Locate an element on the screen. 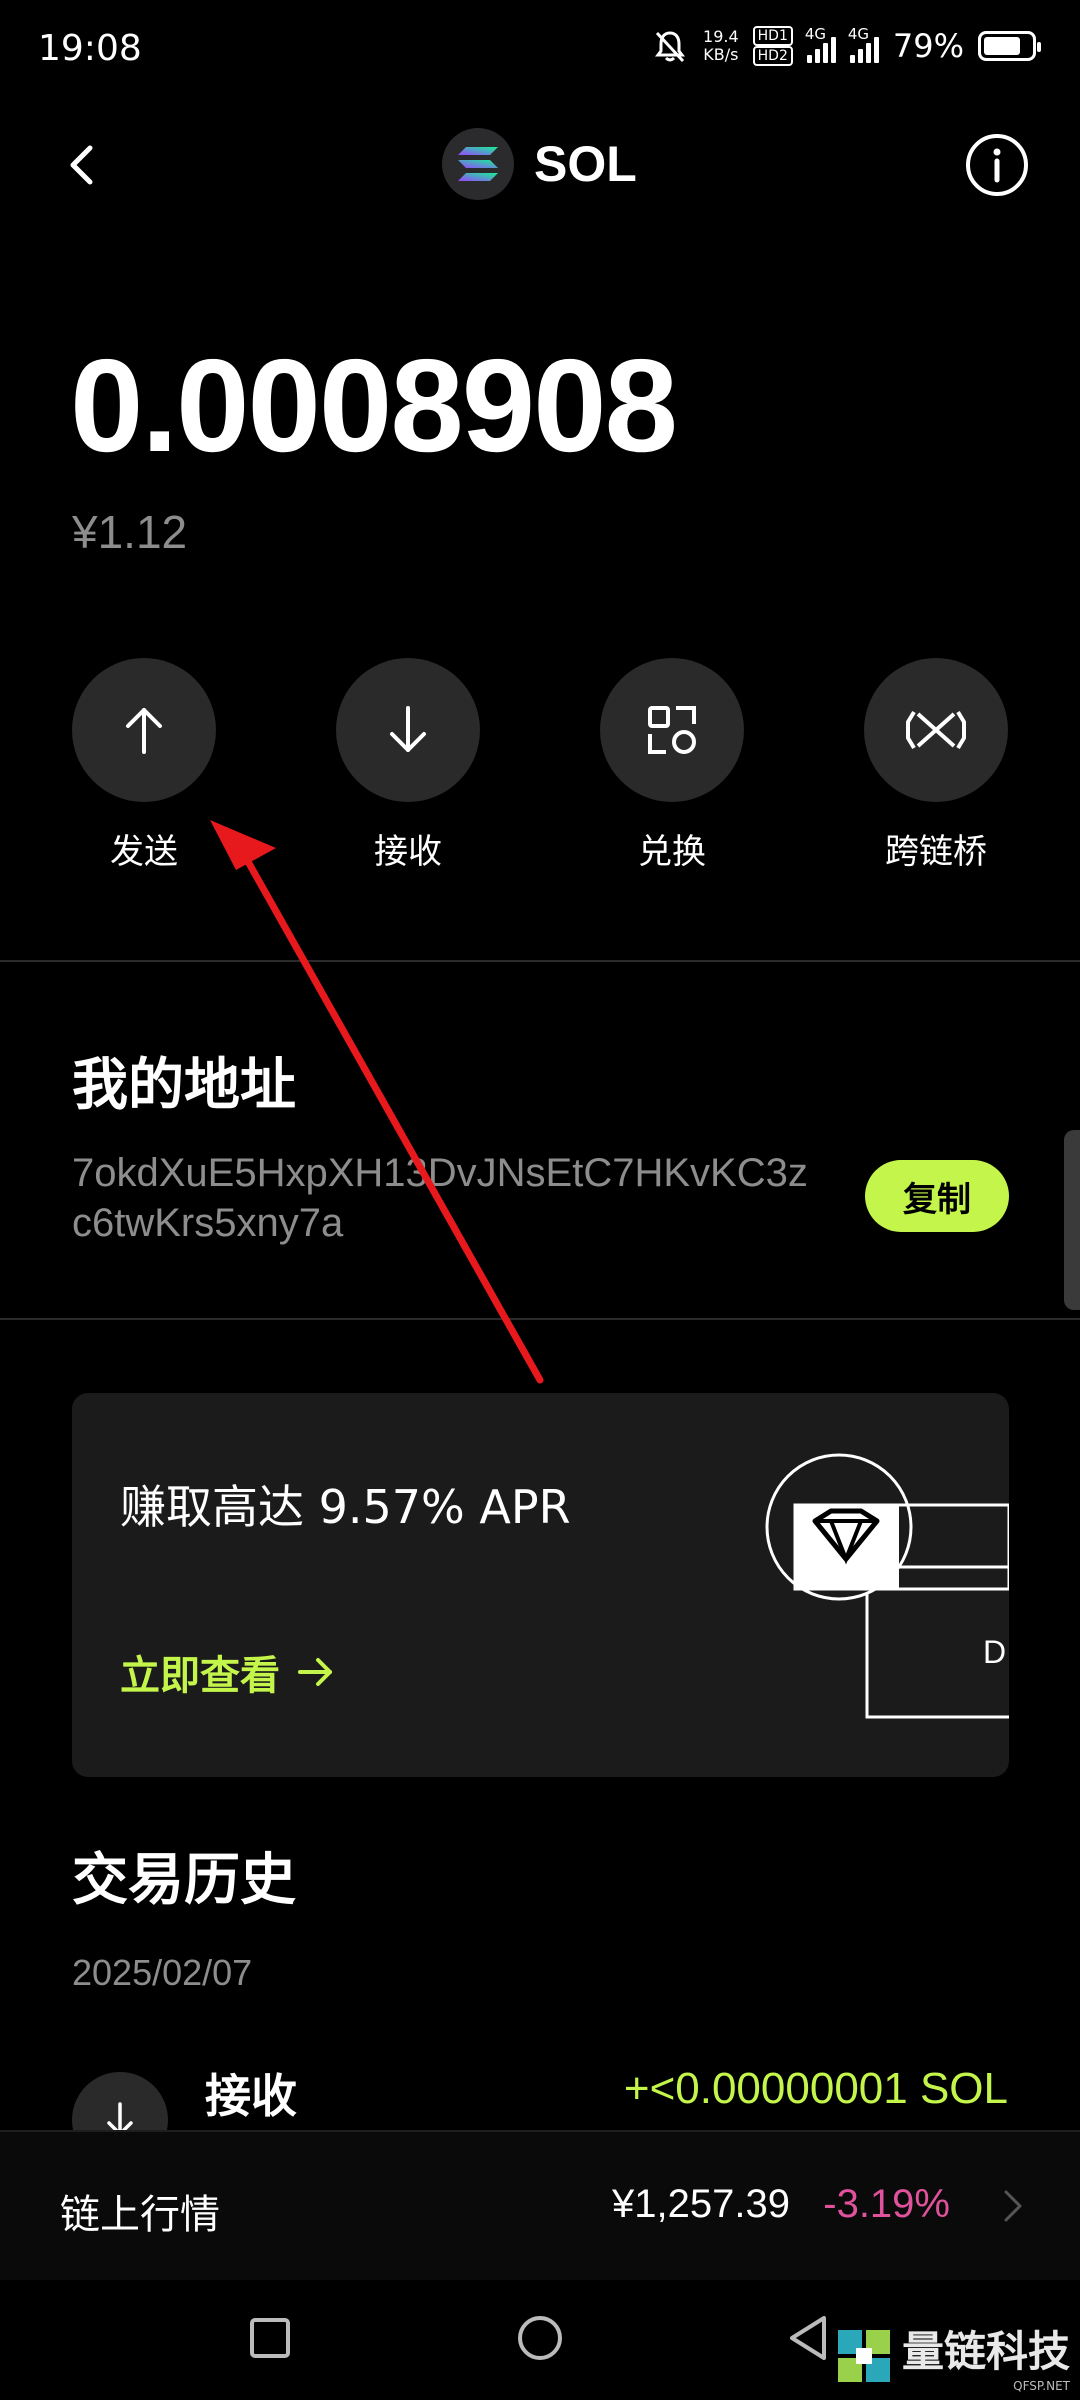  hd-badge-2: HD2 is located at coordinates (772, 56).